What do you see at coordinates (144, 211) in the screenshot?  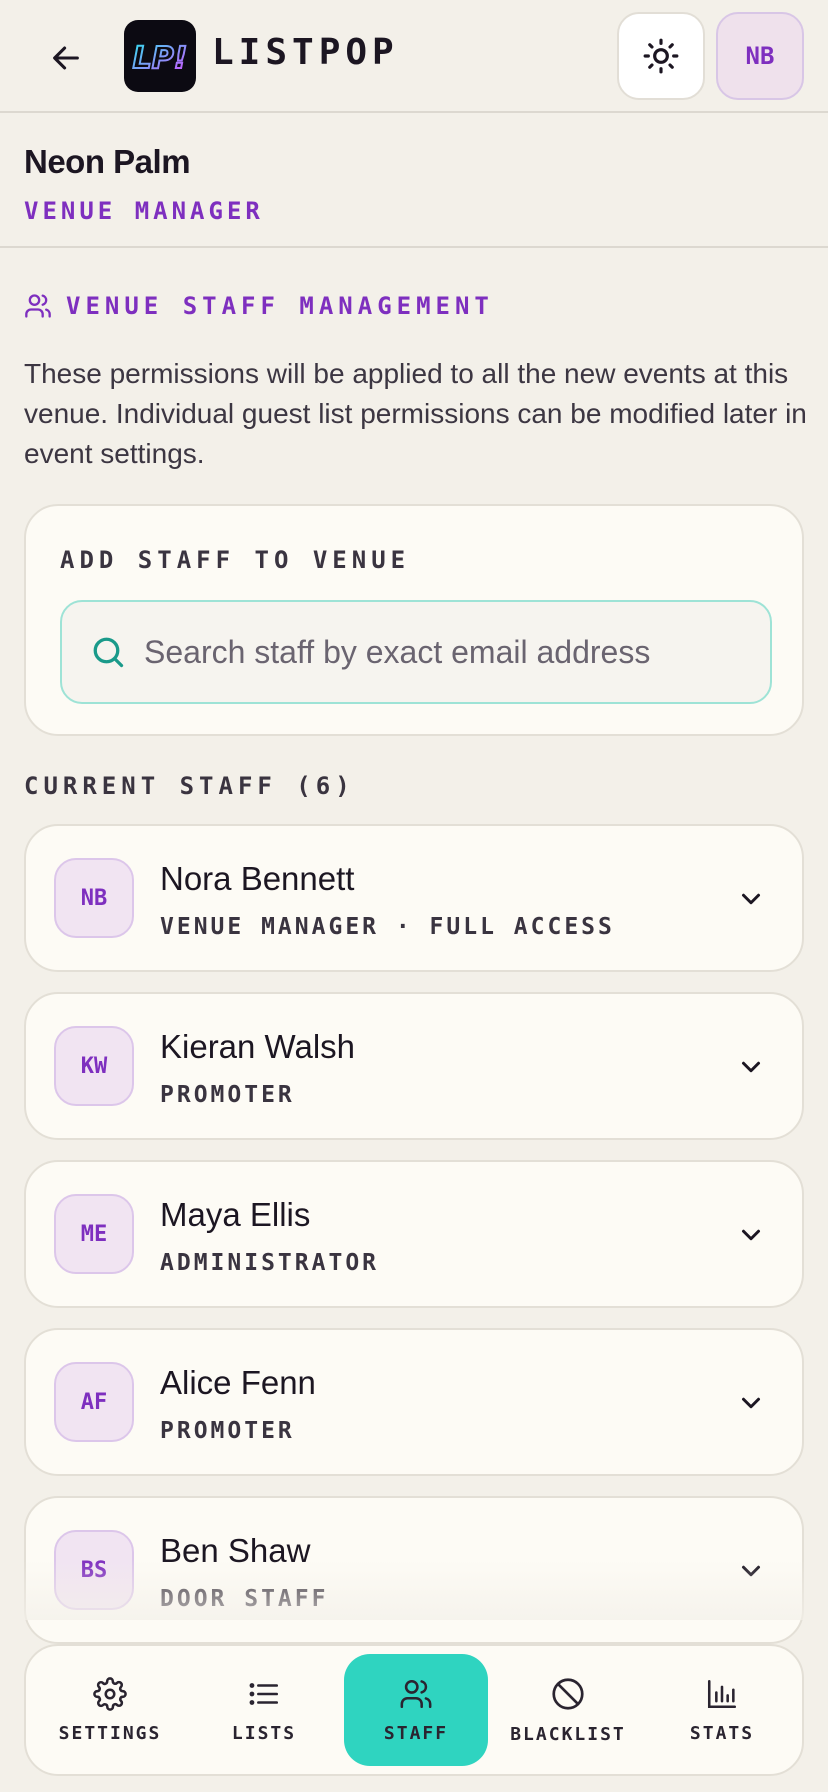 I see `venue-role: VENUE MANAGER` at bounding box center [144, 211].